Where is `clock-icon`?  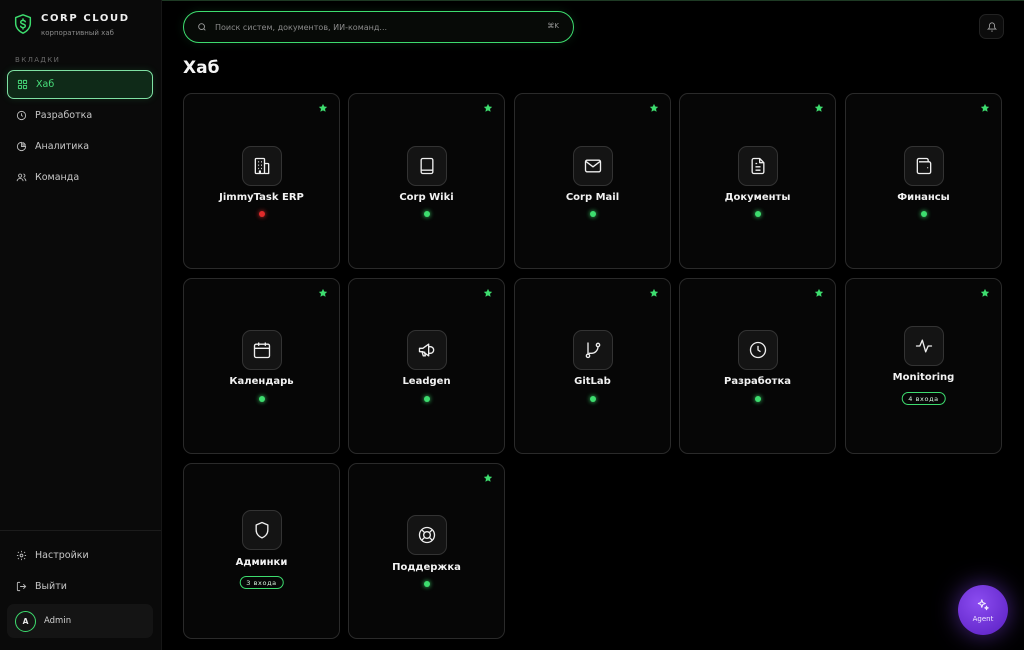
clock-icon is located at coordinates (758, 350).